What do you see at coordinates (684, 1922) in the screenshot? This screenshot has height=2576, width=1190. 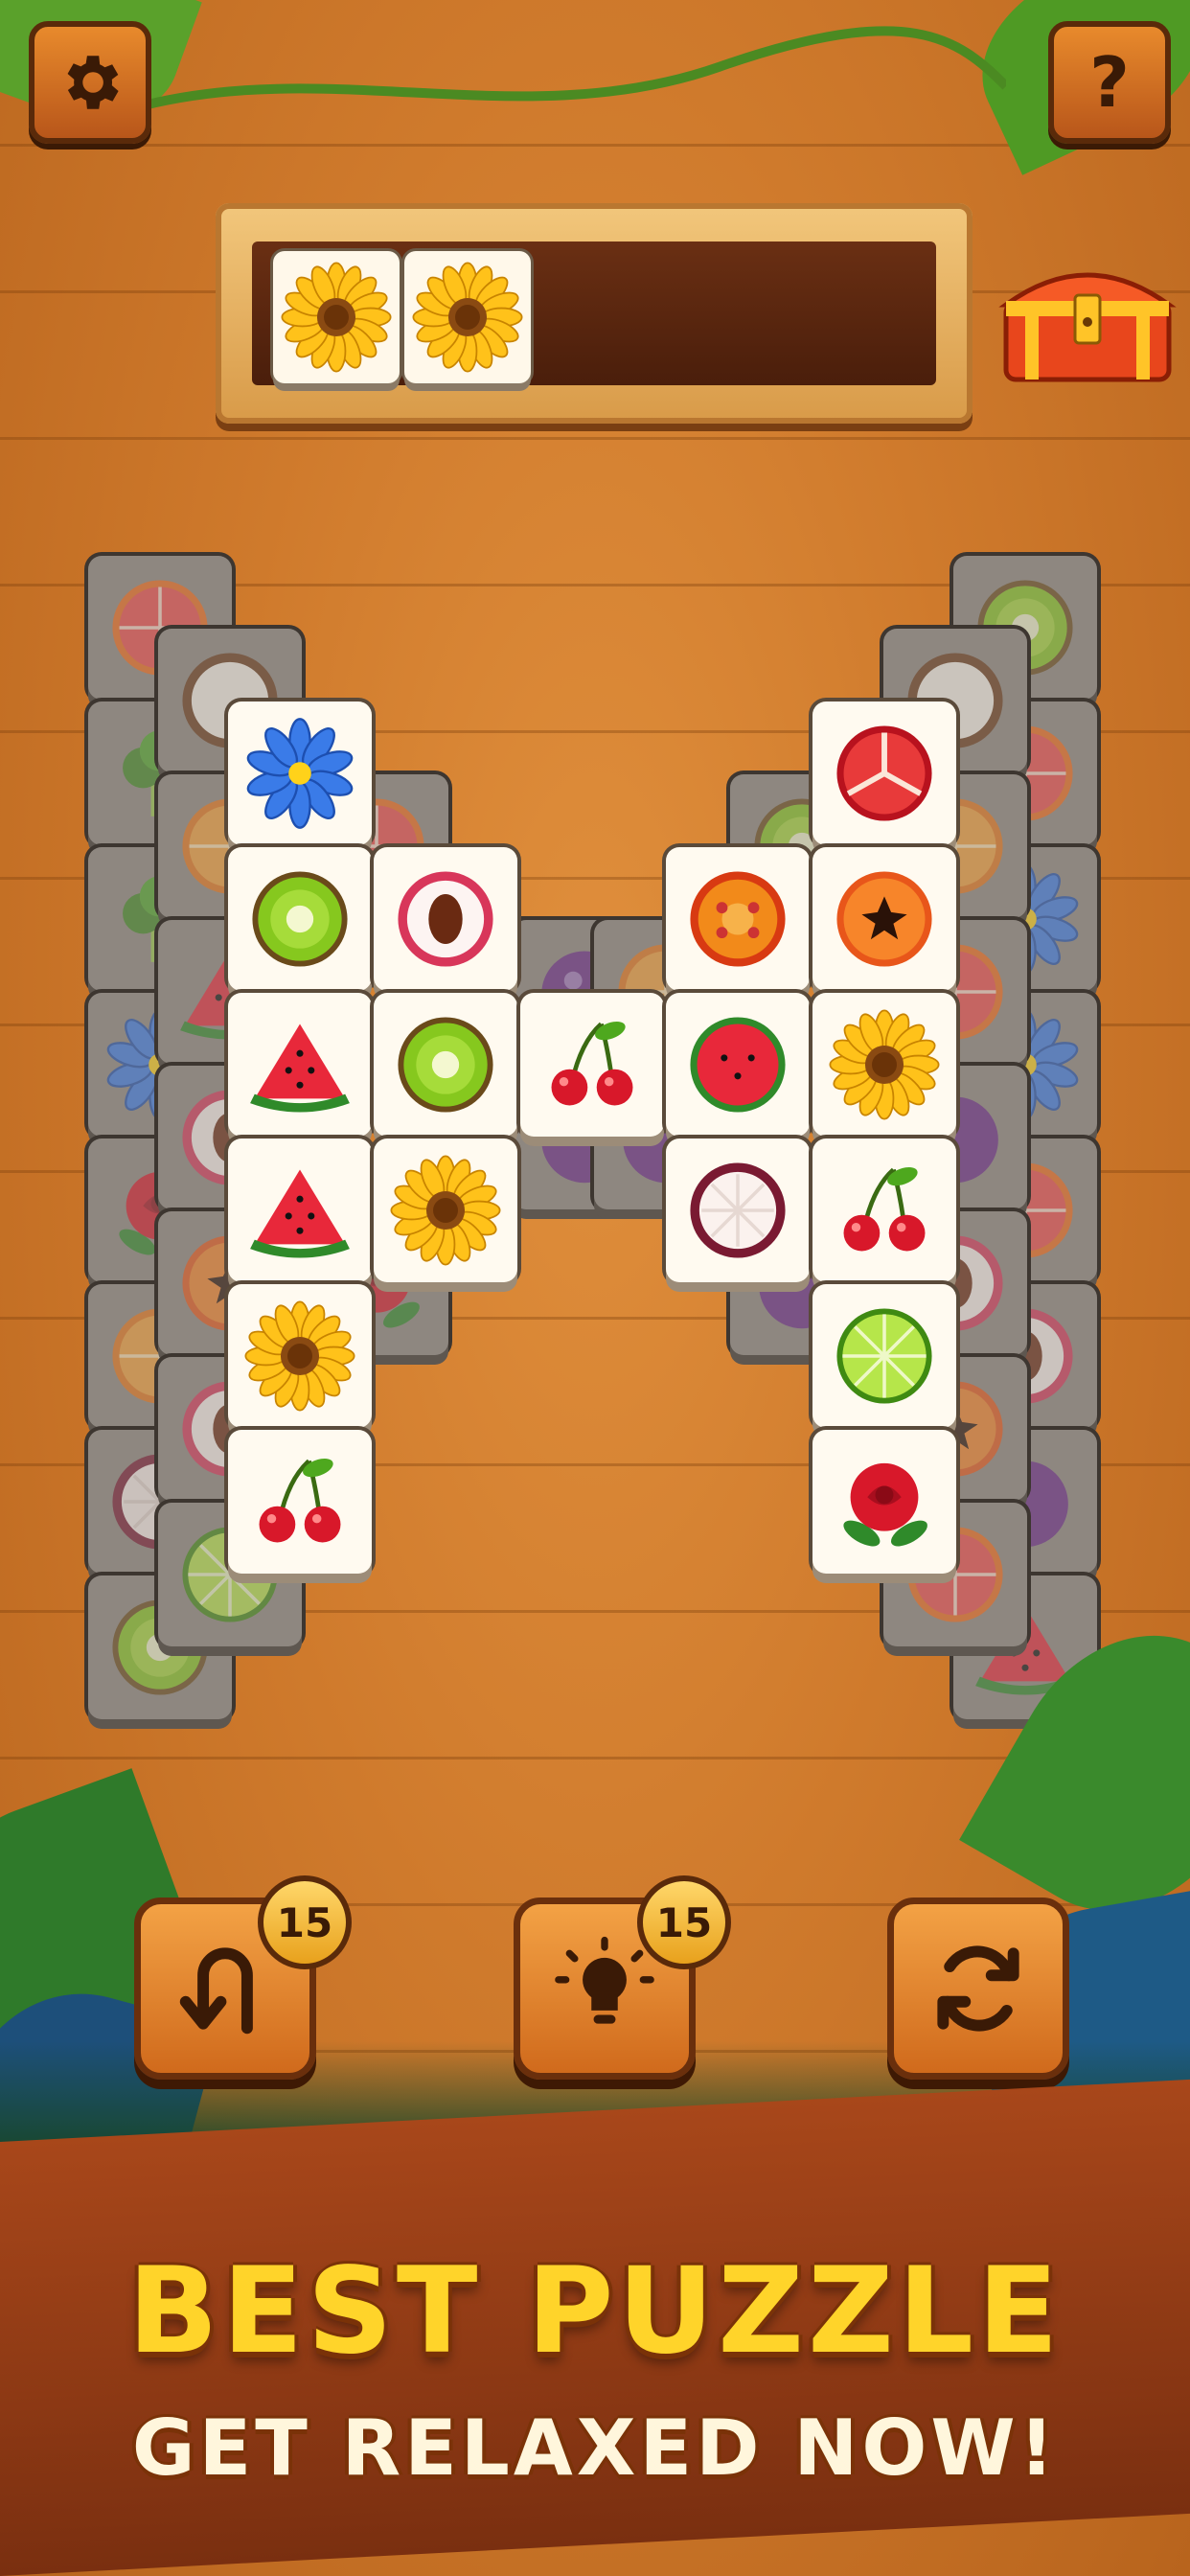 I see `hint-count-badge: 15` at bounding box center [684, 1922].